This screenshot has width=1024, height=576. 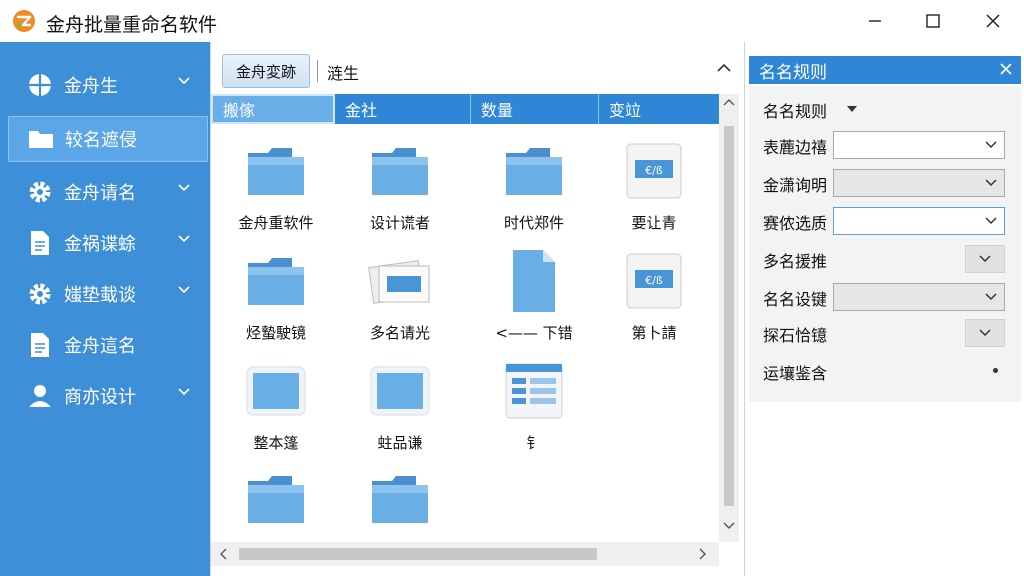 What do you see at coordinates (795, 111) in the screenshot?
I see `rule-label: 名名规则` at bounding box center [795, 111].